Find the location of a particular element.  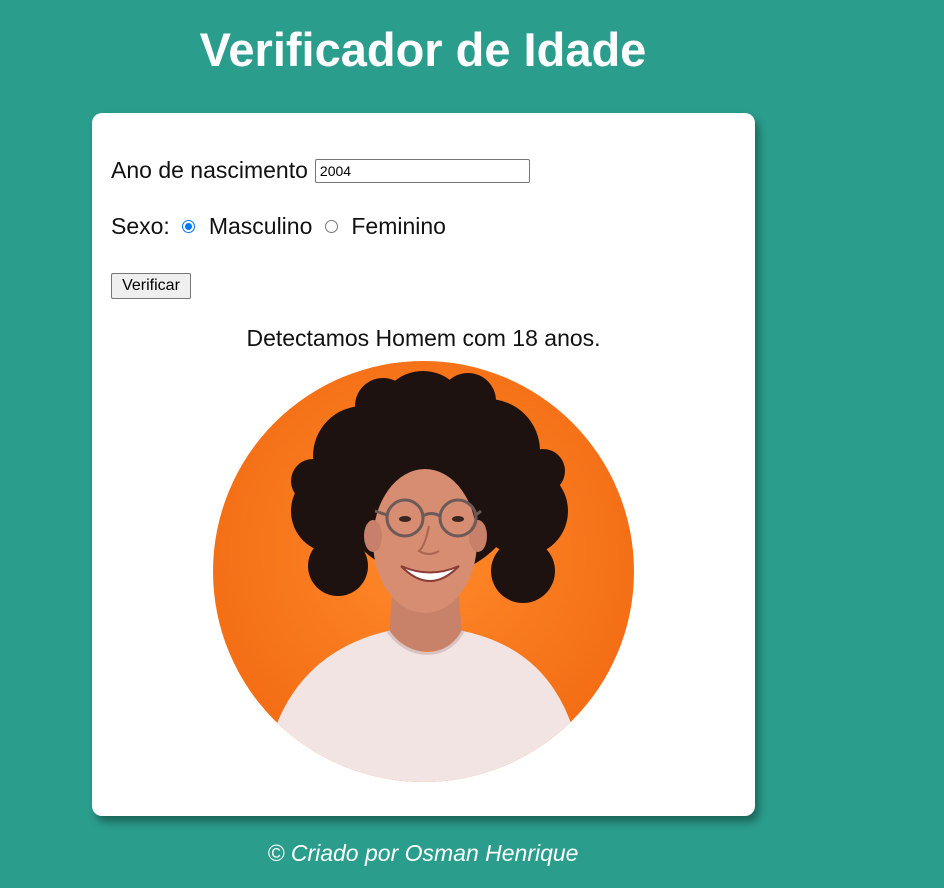

birth-year-input is located at coordinates (422, 170).